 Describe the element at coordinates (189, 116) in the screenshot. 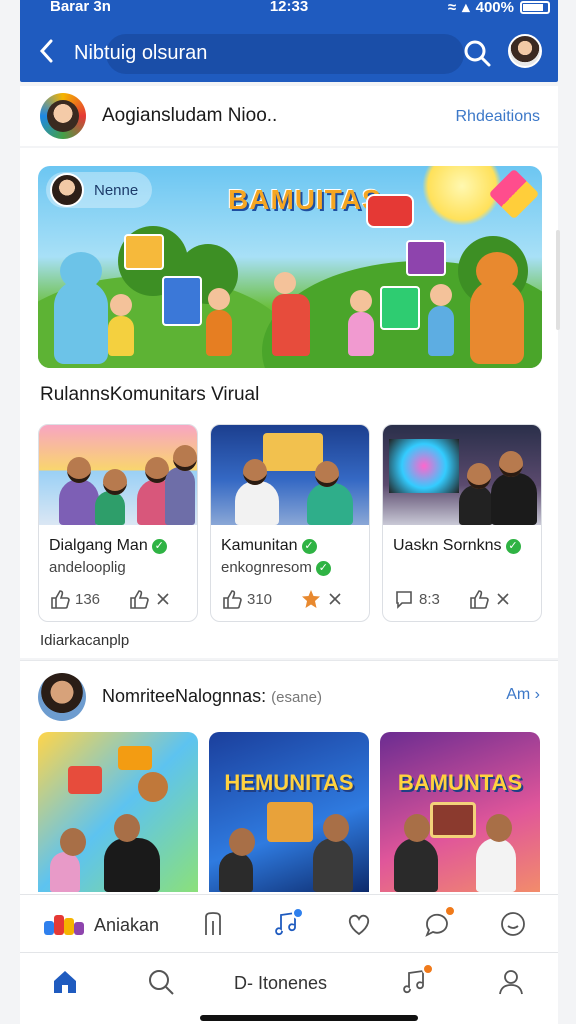

I see `author-name: Aogiansludam Nioo..` at that location.